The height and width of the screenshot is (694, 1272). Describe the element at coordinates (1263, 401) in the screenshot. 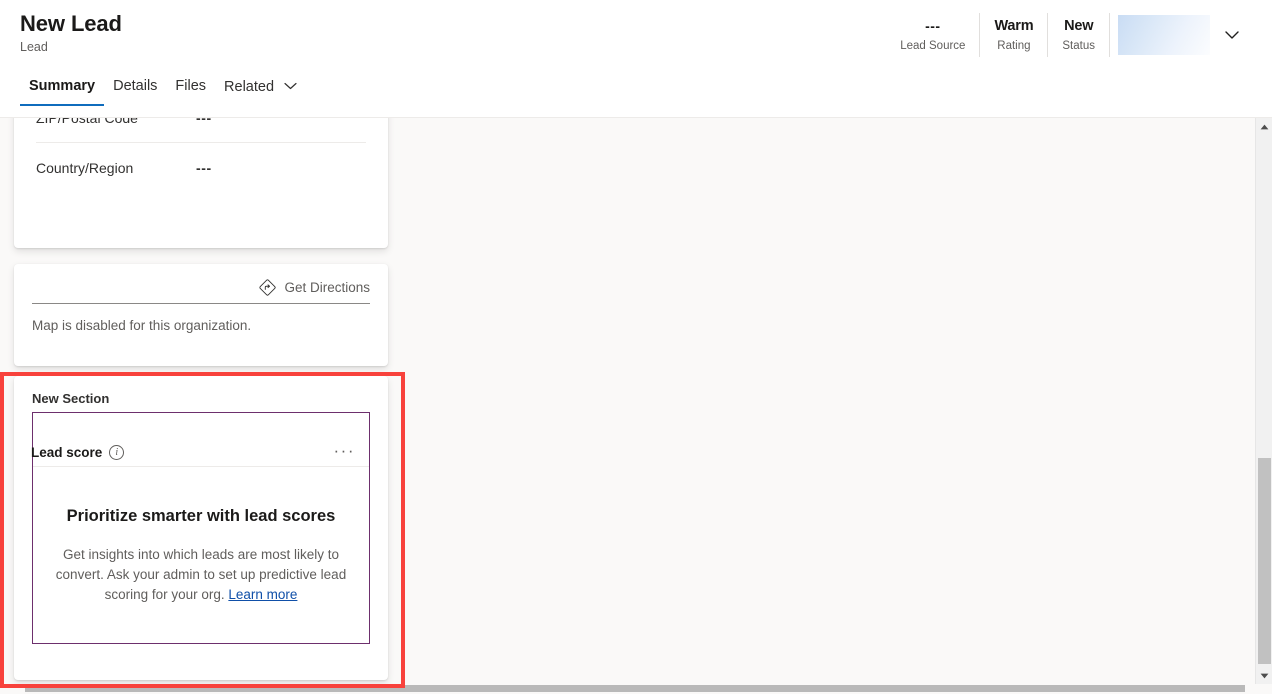

I see `vertical-scrollbar` at that location.